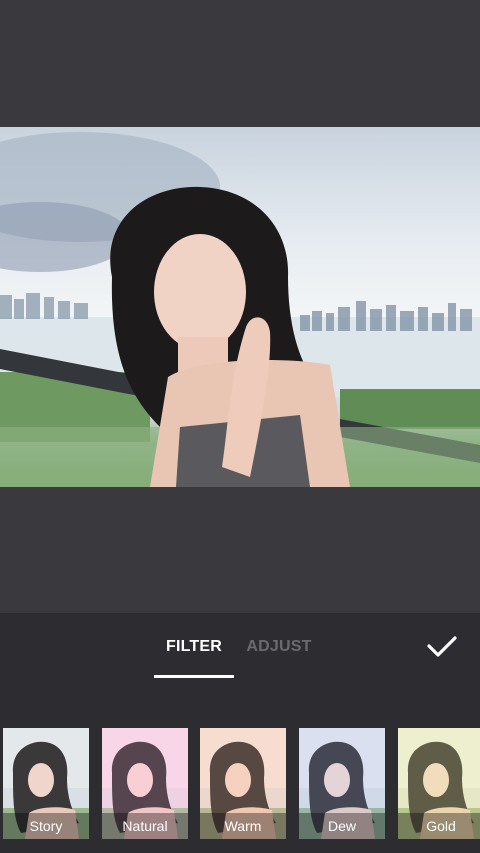 The image size is (480, 853). Describe the element at coordinates (46, 826) in the screenshot. I see `filter-label: Story` at that location.